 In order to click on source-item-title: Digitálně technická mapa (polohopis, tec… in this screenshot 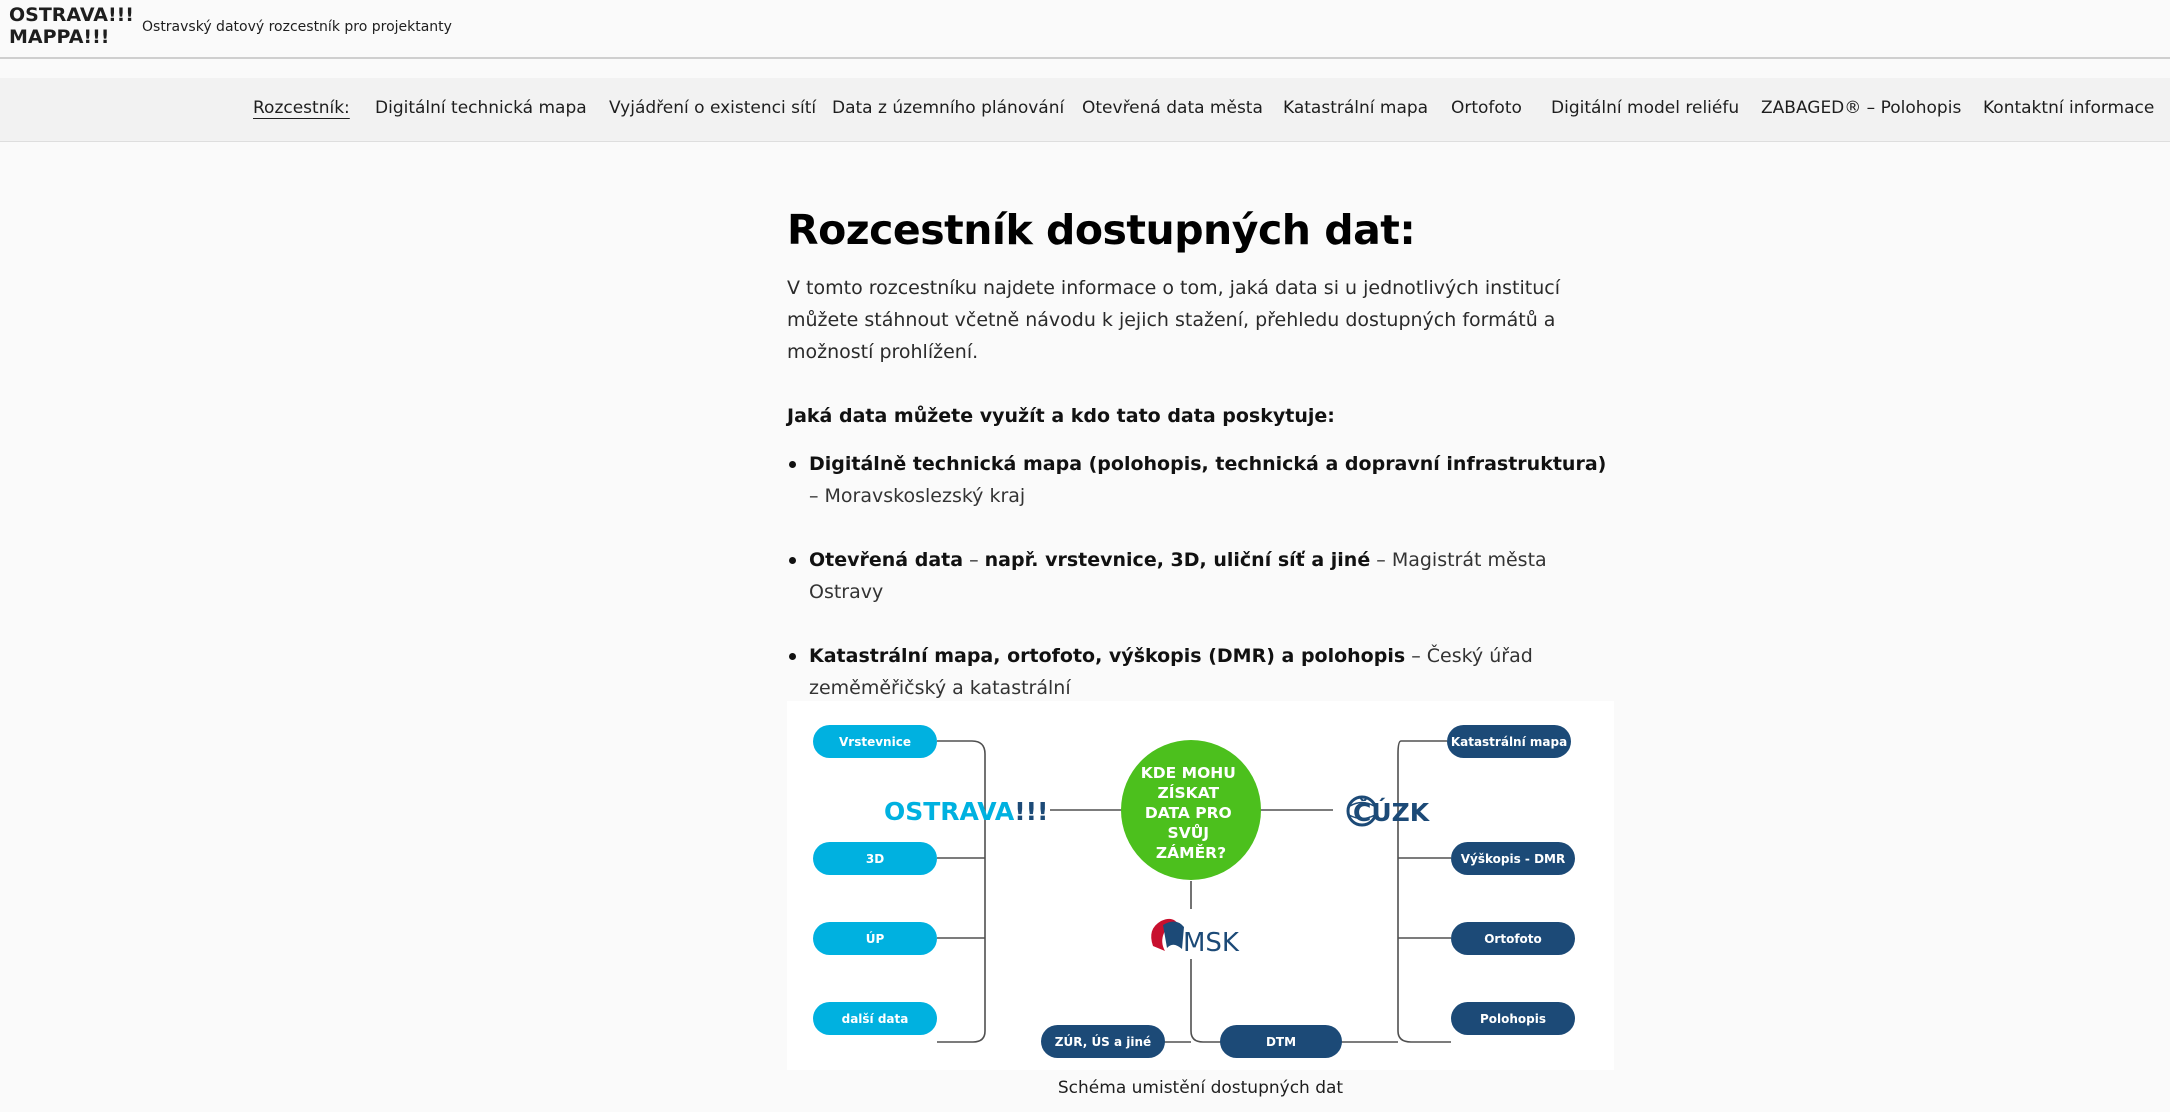, I will do `click(1208, 464)`.